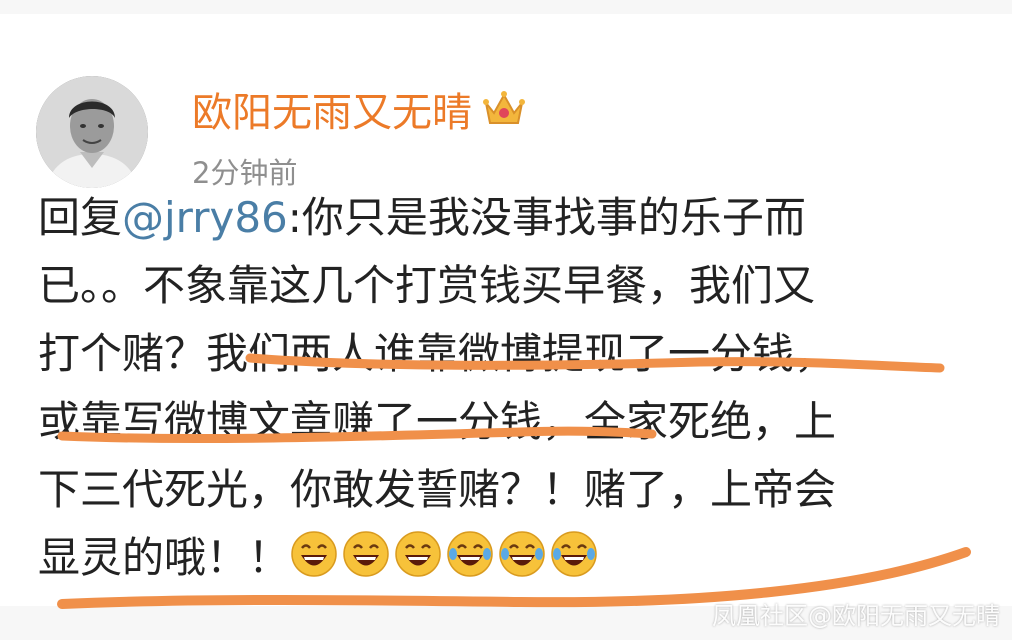  What do you see at coordinates (504, 107) in the screenshot?
I see `crown-badge-icon` at bounding box center [504, 107].